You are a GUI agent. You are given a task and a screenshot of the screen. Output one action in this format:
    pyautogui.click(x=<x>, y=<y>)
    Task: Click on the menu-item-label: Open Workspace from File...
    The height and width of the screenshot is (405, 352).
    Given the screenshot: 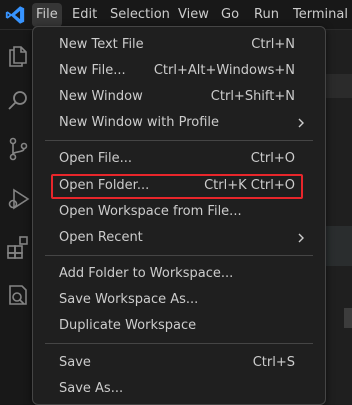 What is the action you would take?
    pyautogui.click(x=150, y=211)
    